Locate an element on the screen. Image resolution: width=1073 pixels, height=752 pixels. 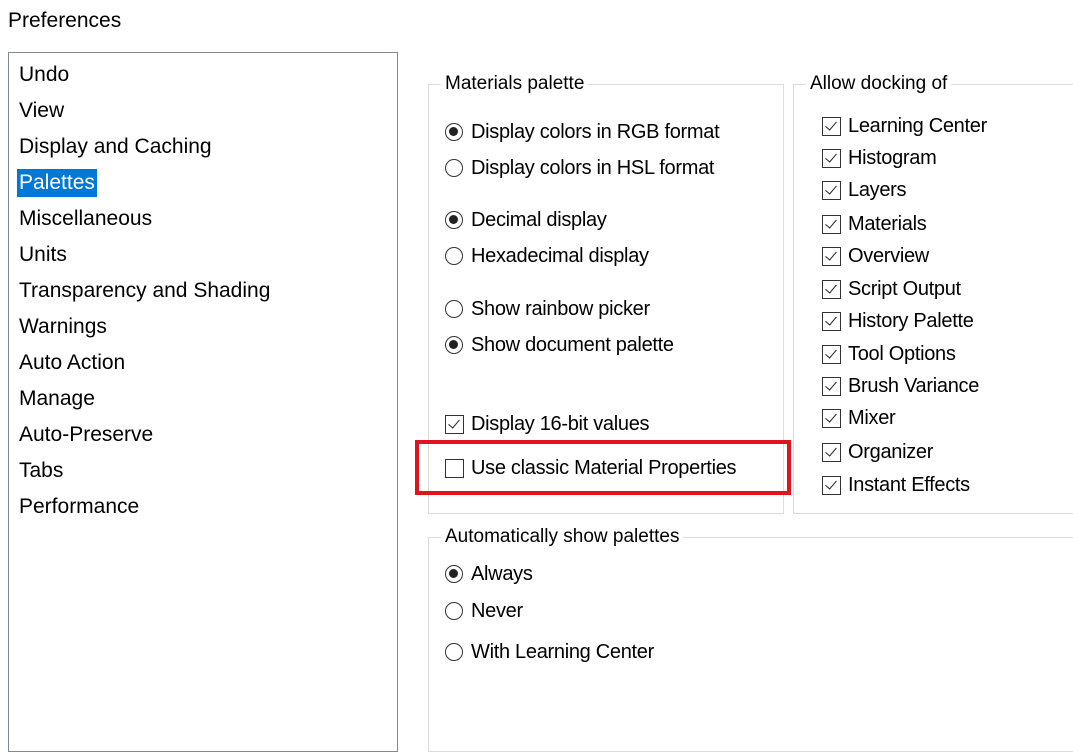
category-item-manage: Manage is located at coordinates (57, 399).